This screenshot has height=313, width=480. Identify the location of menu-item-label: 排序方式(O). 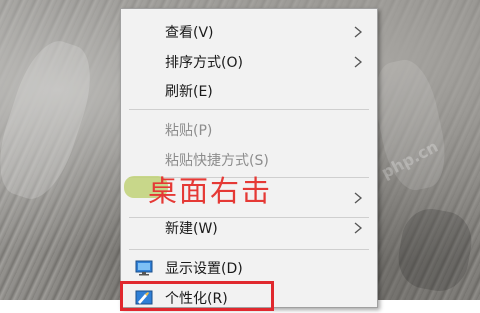
(204, 63).